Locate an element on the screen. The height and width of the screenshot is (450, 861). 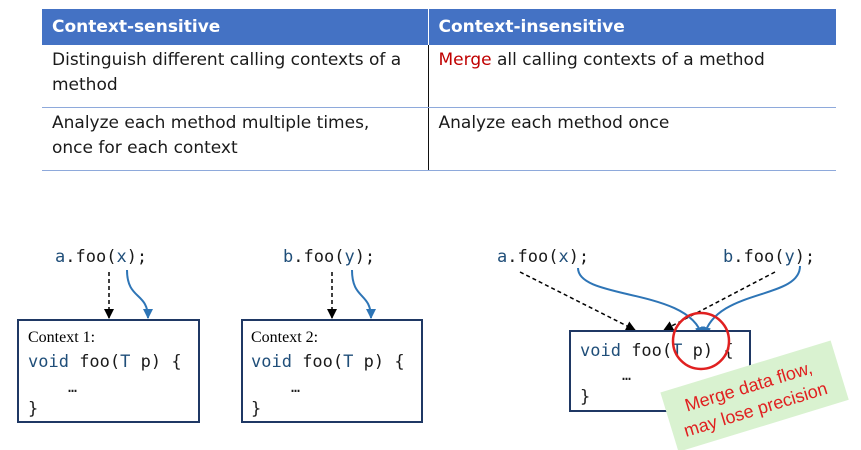
diagram-context-2: b.foo(y); Context 2: void foo(T p) { … } is located at coordinates (332, 335).